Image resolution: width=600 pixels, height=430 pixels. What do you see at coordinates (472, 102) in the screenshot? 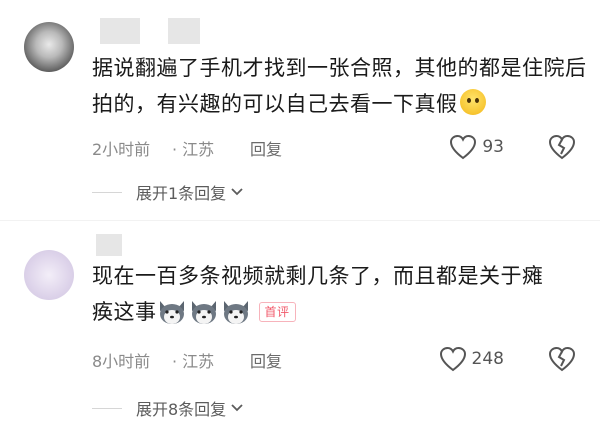
I see `thinking-emoji-icon` at bounding box center [472, 102].